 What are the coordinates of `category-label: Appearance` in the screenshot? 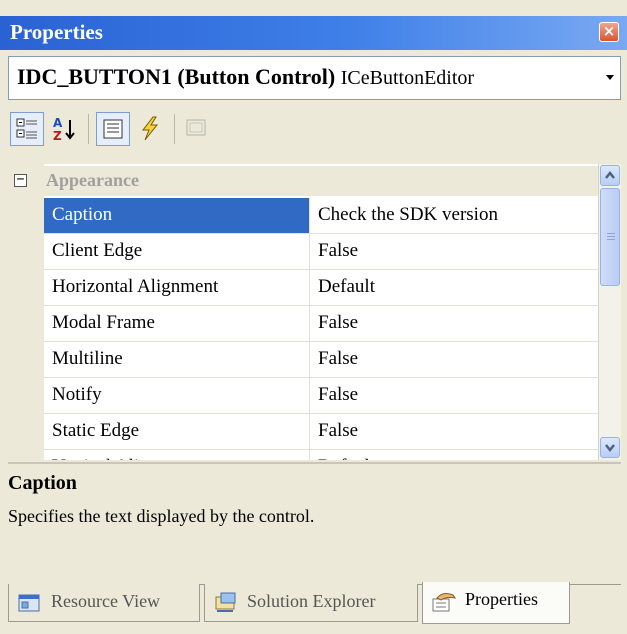 It's located at (92, 180).